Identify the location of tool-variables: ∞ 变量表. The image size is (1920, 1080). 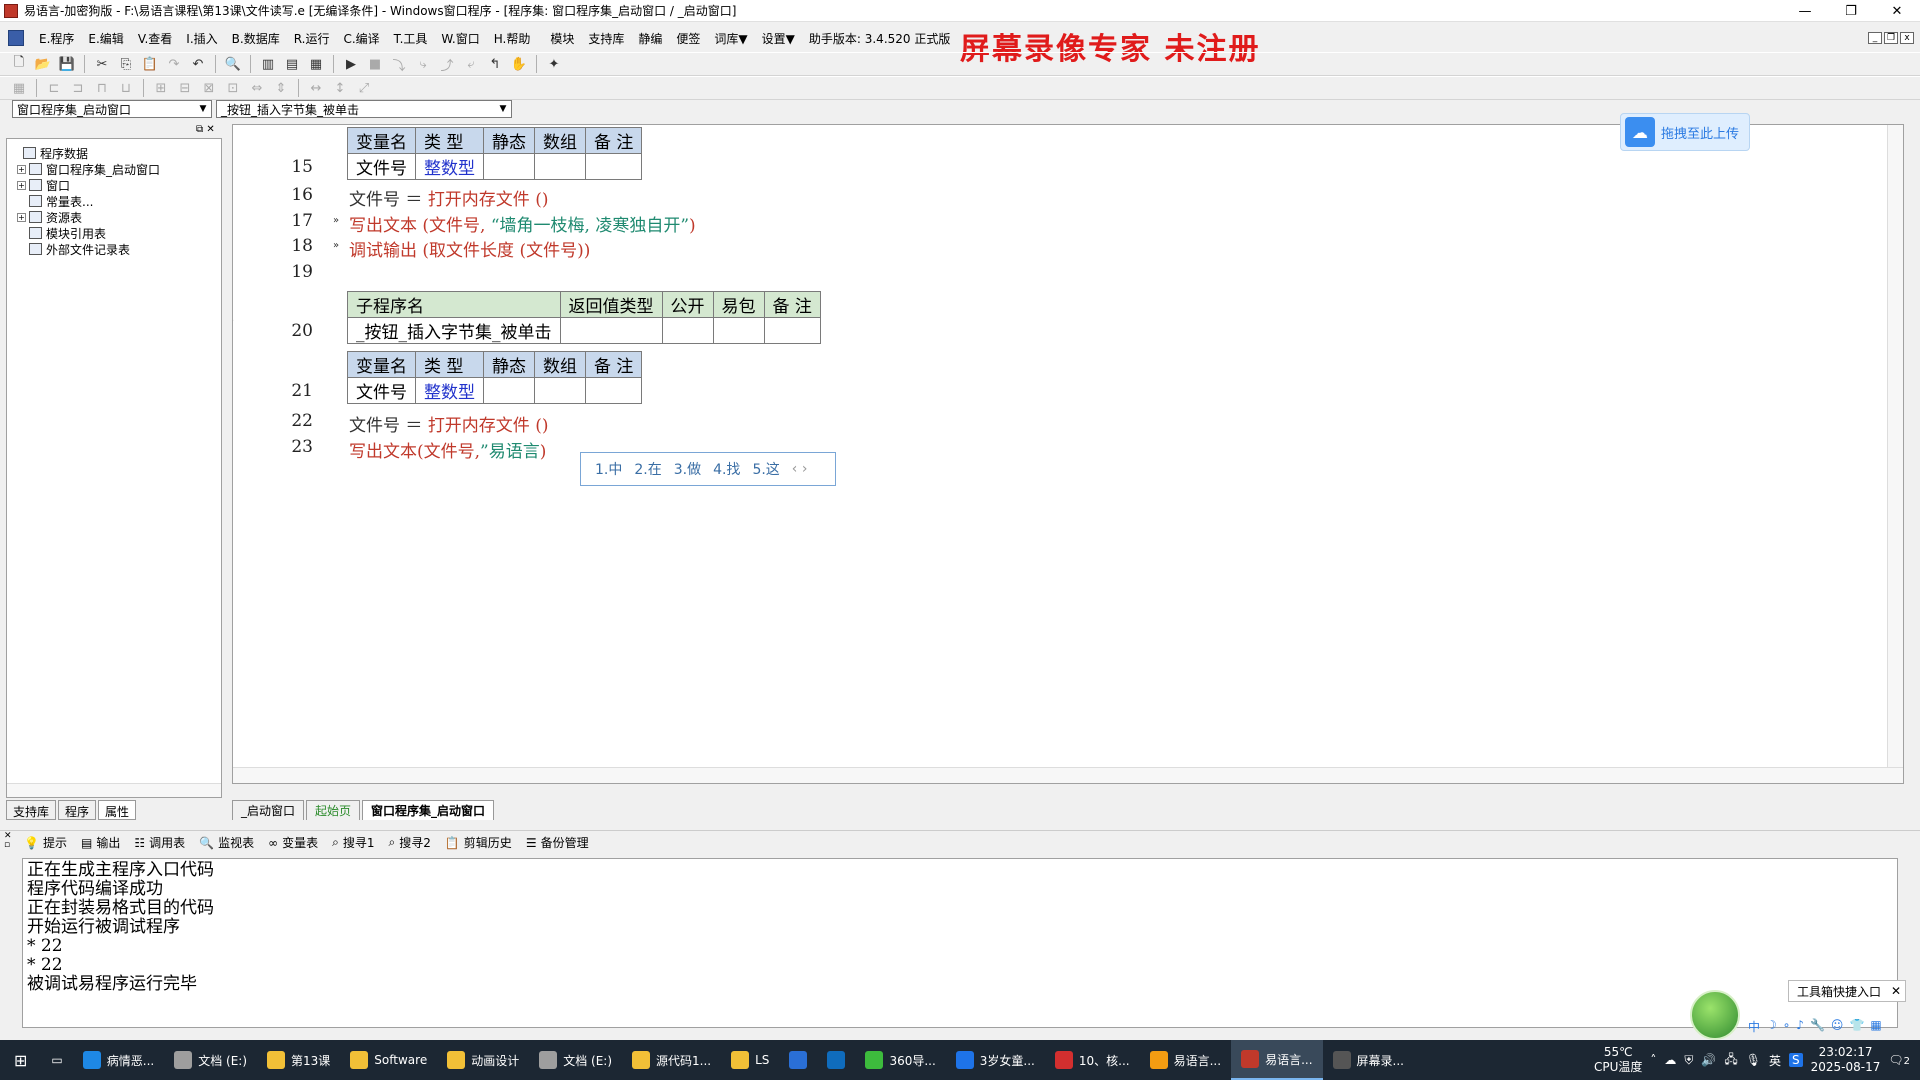
(293, 842).